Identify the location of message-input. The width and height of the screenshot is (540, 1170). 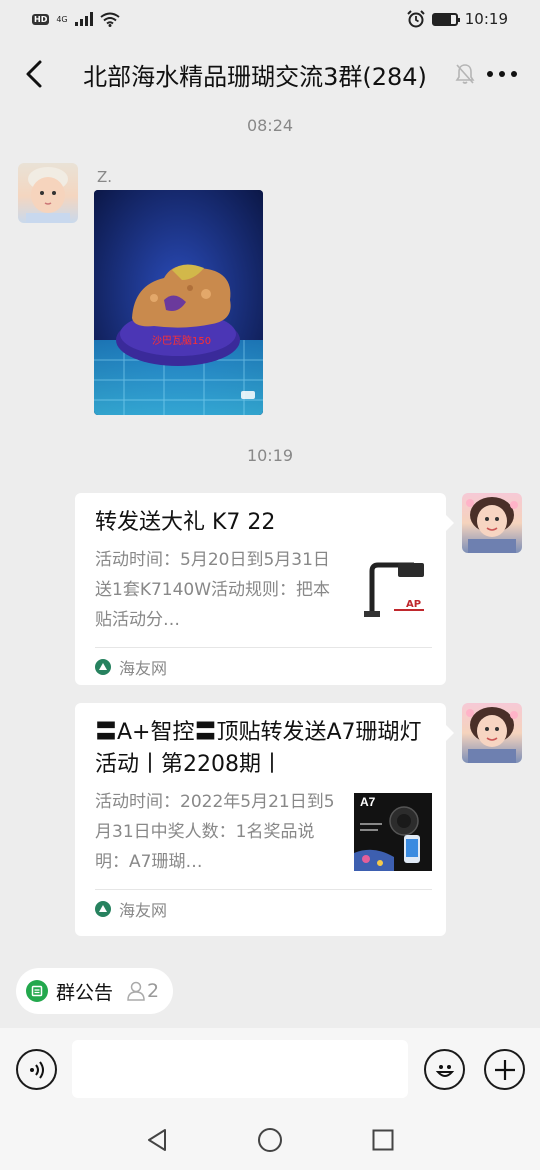
(240, 1069).